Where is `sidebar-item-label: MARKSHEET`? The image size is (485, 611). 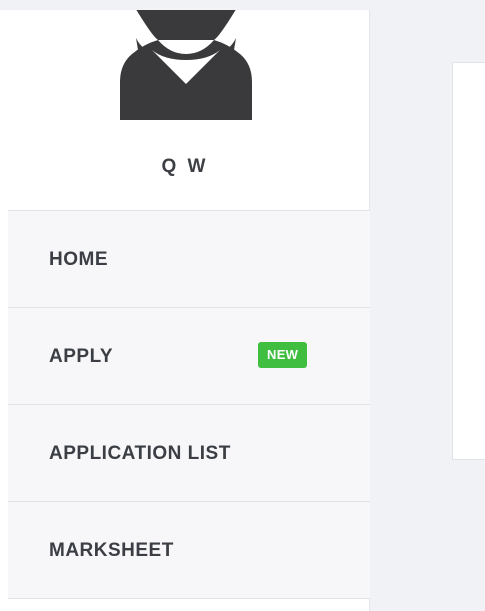 sidebar-item-label: MARKSHEET is located at coordinates (111, 550).